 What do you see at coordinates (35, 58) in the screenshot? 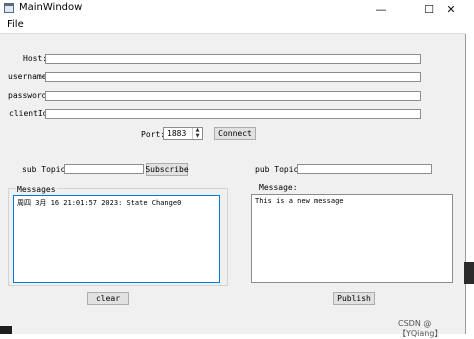
I see `host-label: Host:` at bounding box center [35, 58].